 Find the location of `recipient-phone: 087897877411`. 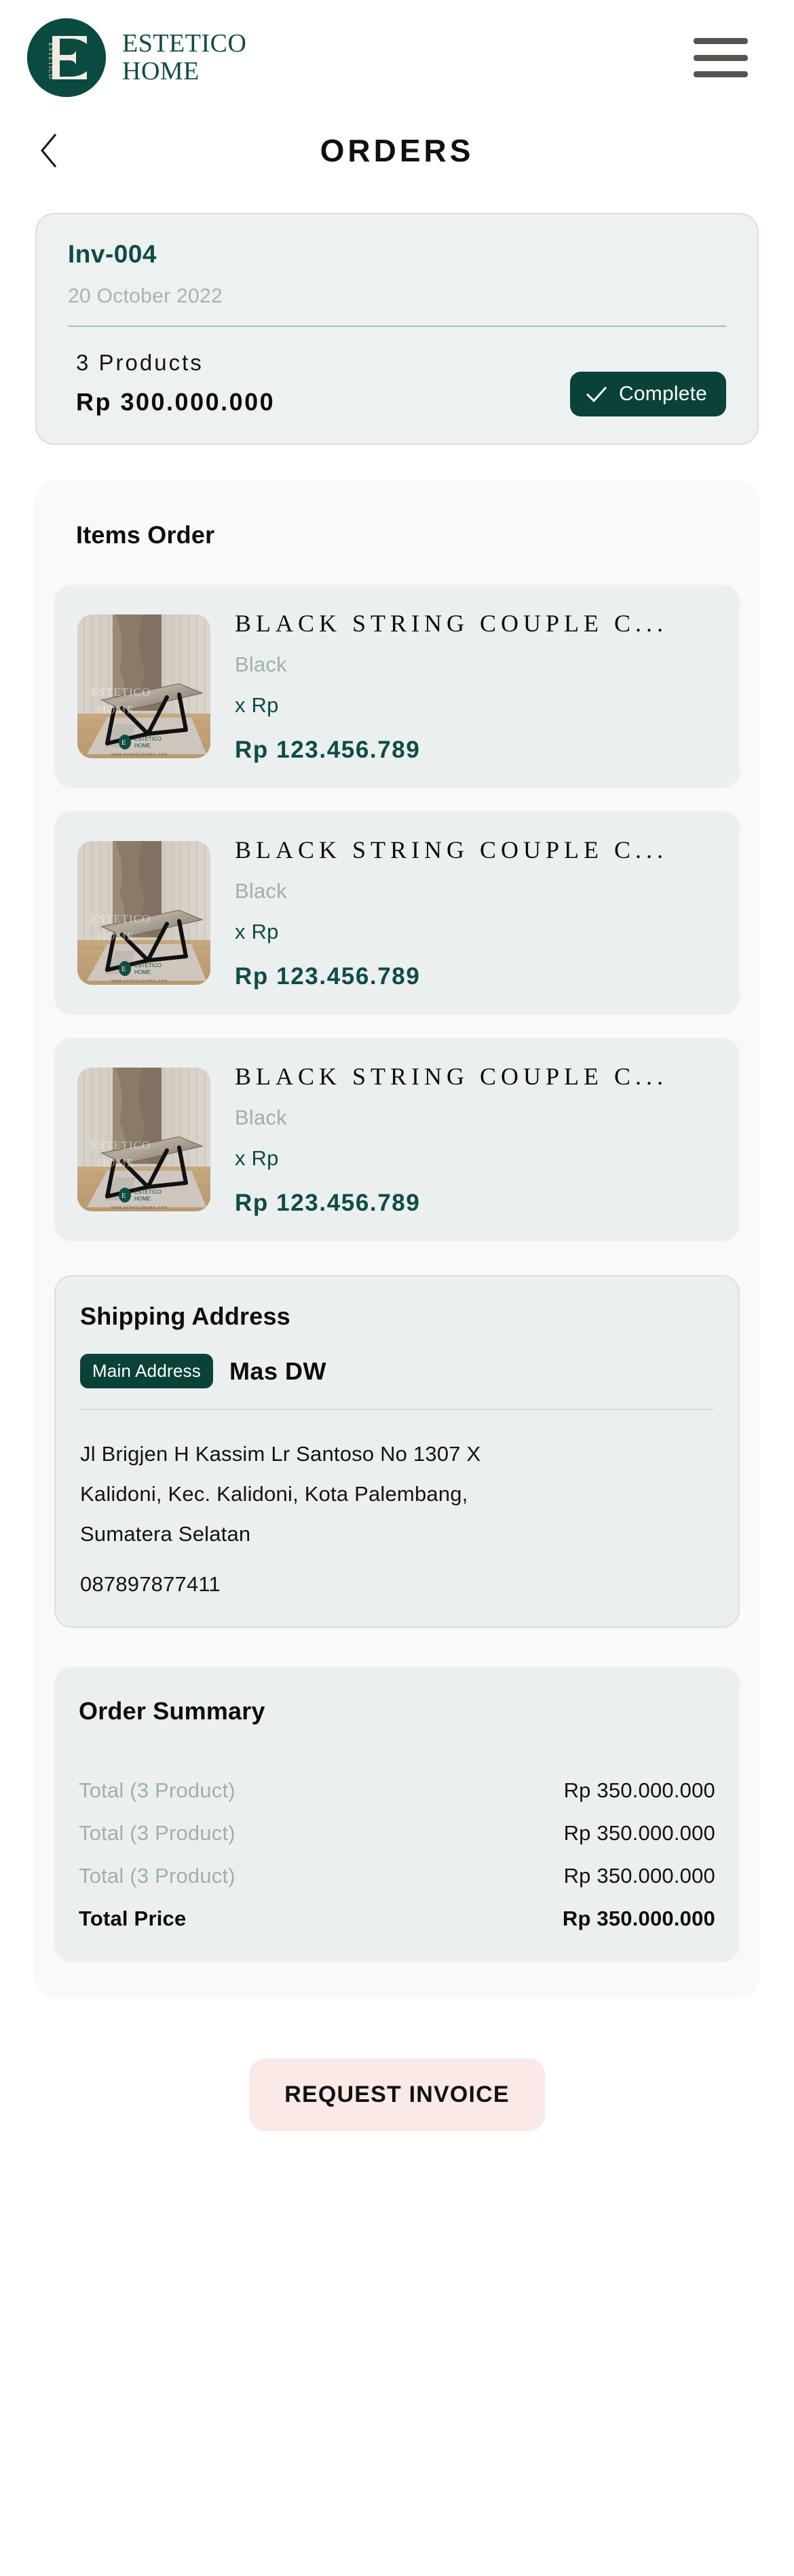

recipient-phone: 087897877411 is located at coordinates (150, 1584).